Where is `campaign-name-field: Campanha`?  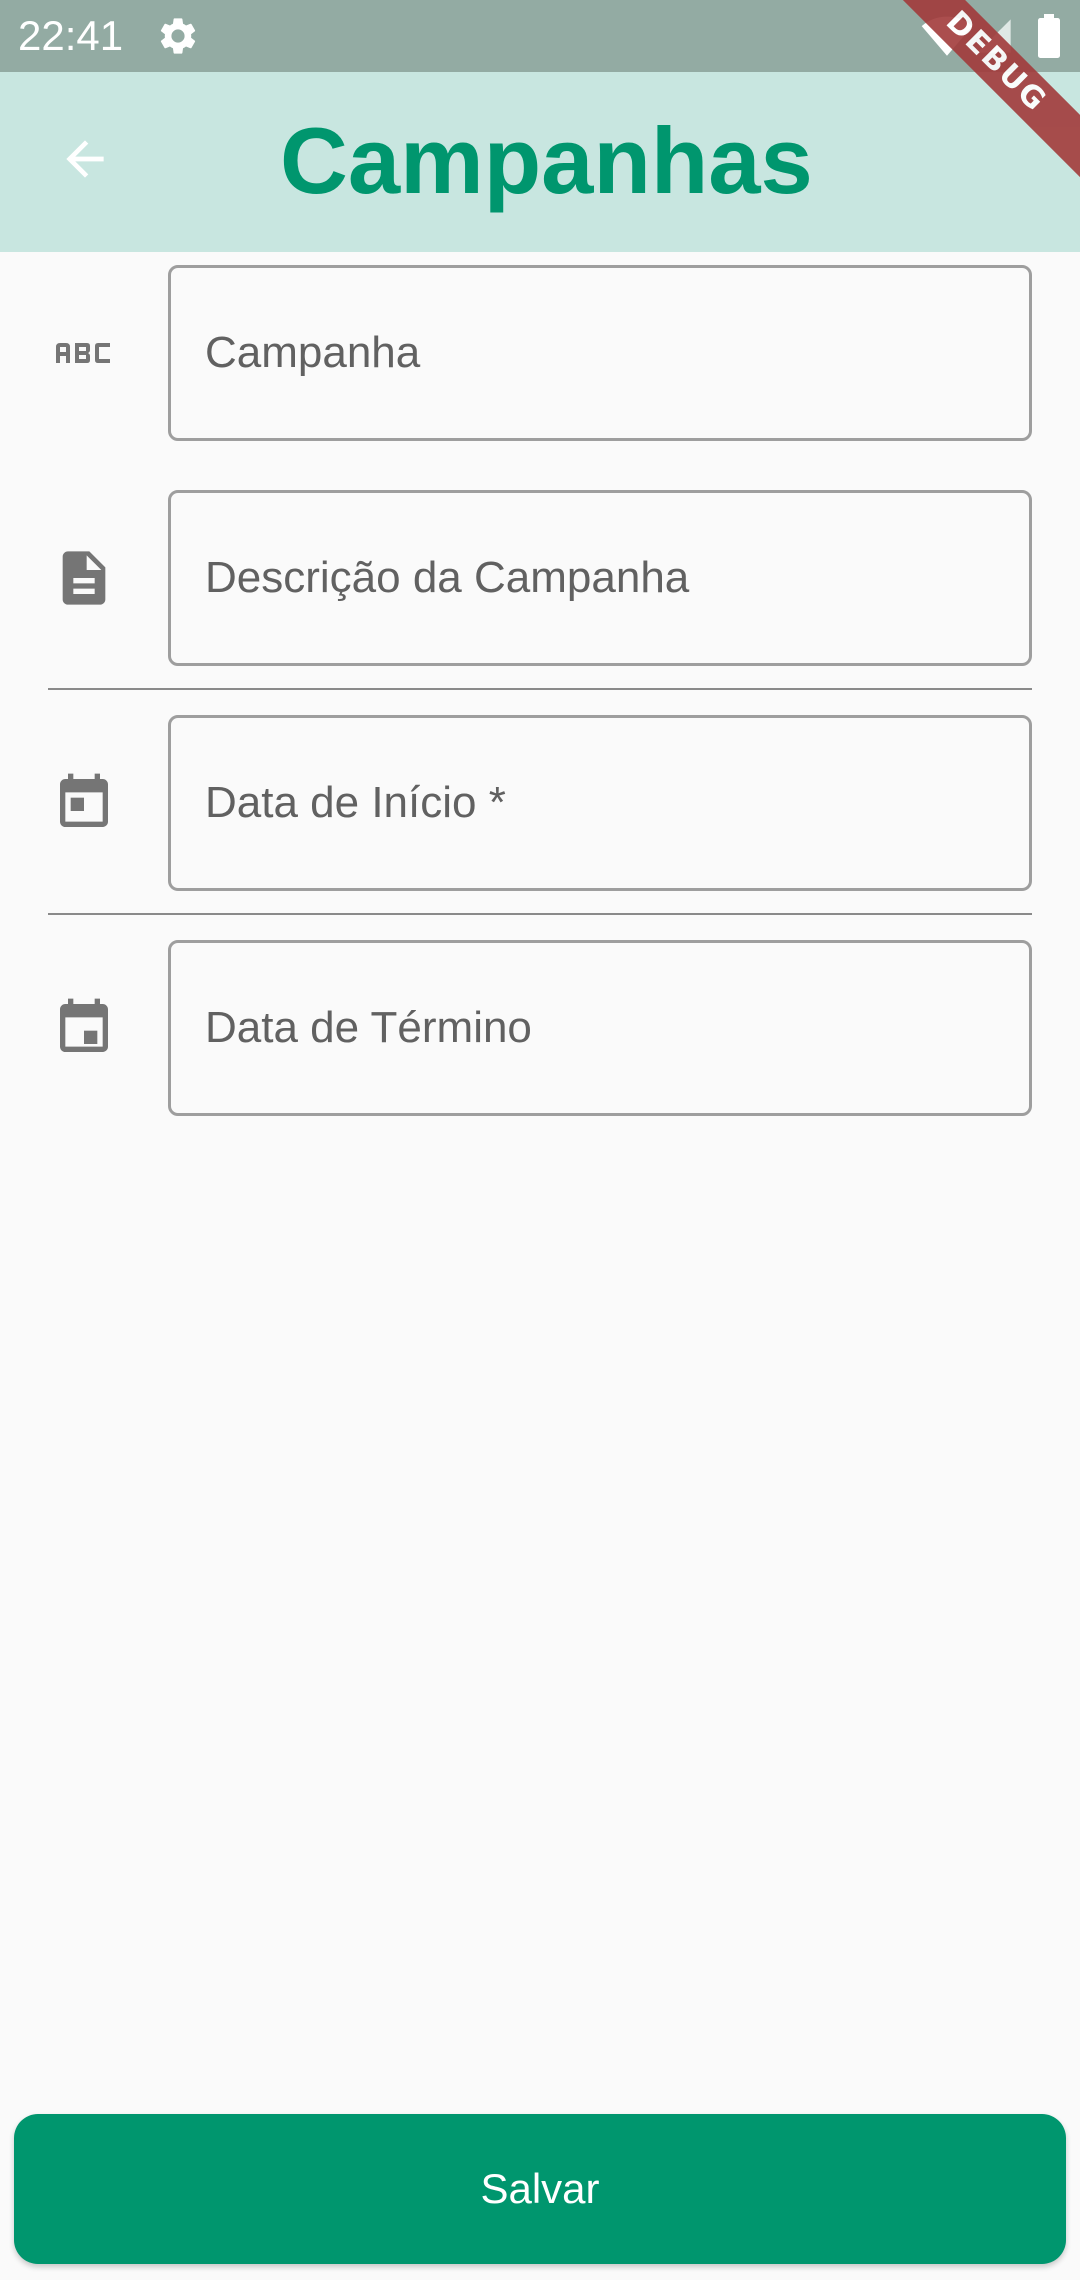
campaign-name-field: Campanha is located at coordinates (600, 353).